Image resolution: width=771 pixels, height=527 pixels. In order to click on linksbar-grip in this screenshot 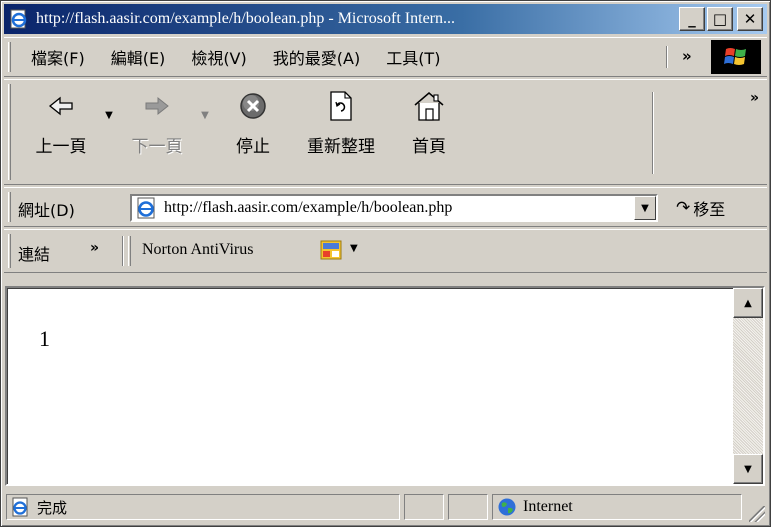, I will do `click(9, 251)`.